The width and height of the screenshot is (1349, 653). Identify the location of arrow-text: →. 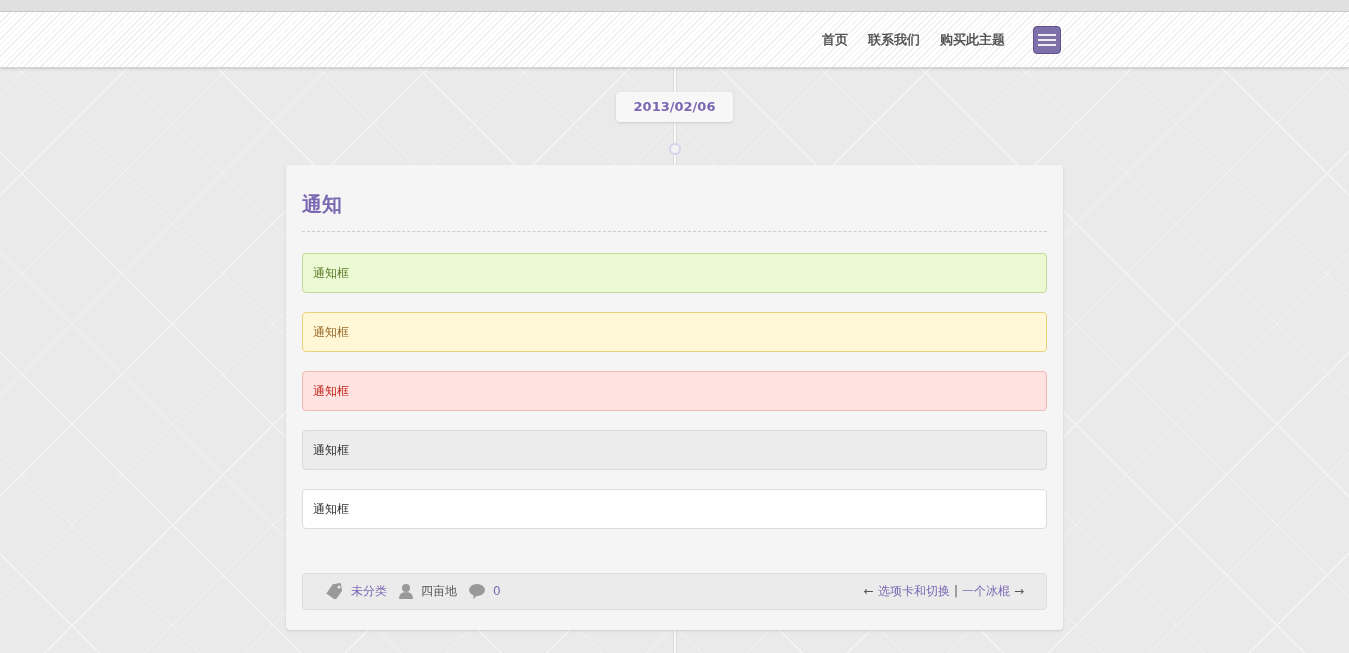
(1018, 591).